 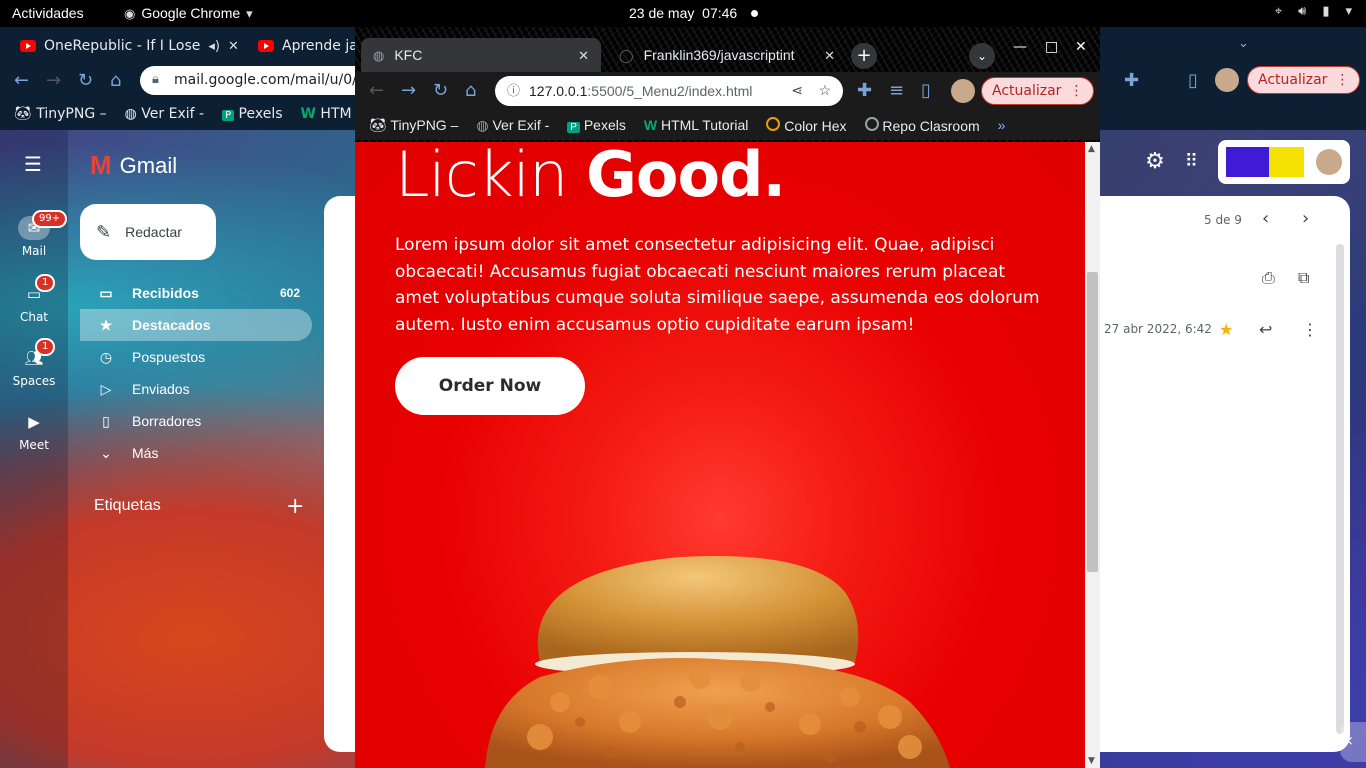 I want to click on bookmark-html-tutorial: W HTML Tutorial, so click(x=696, y=125).